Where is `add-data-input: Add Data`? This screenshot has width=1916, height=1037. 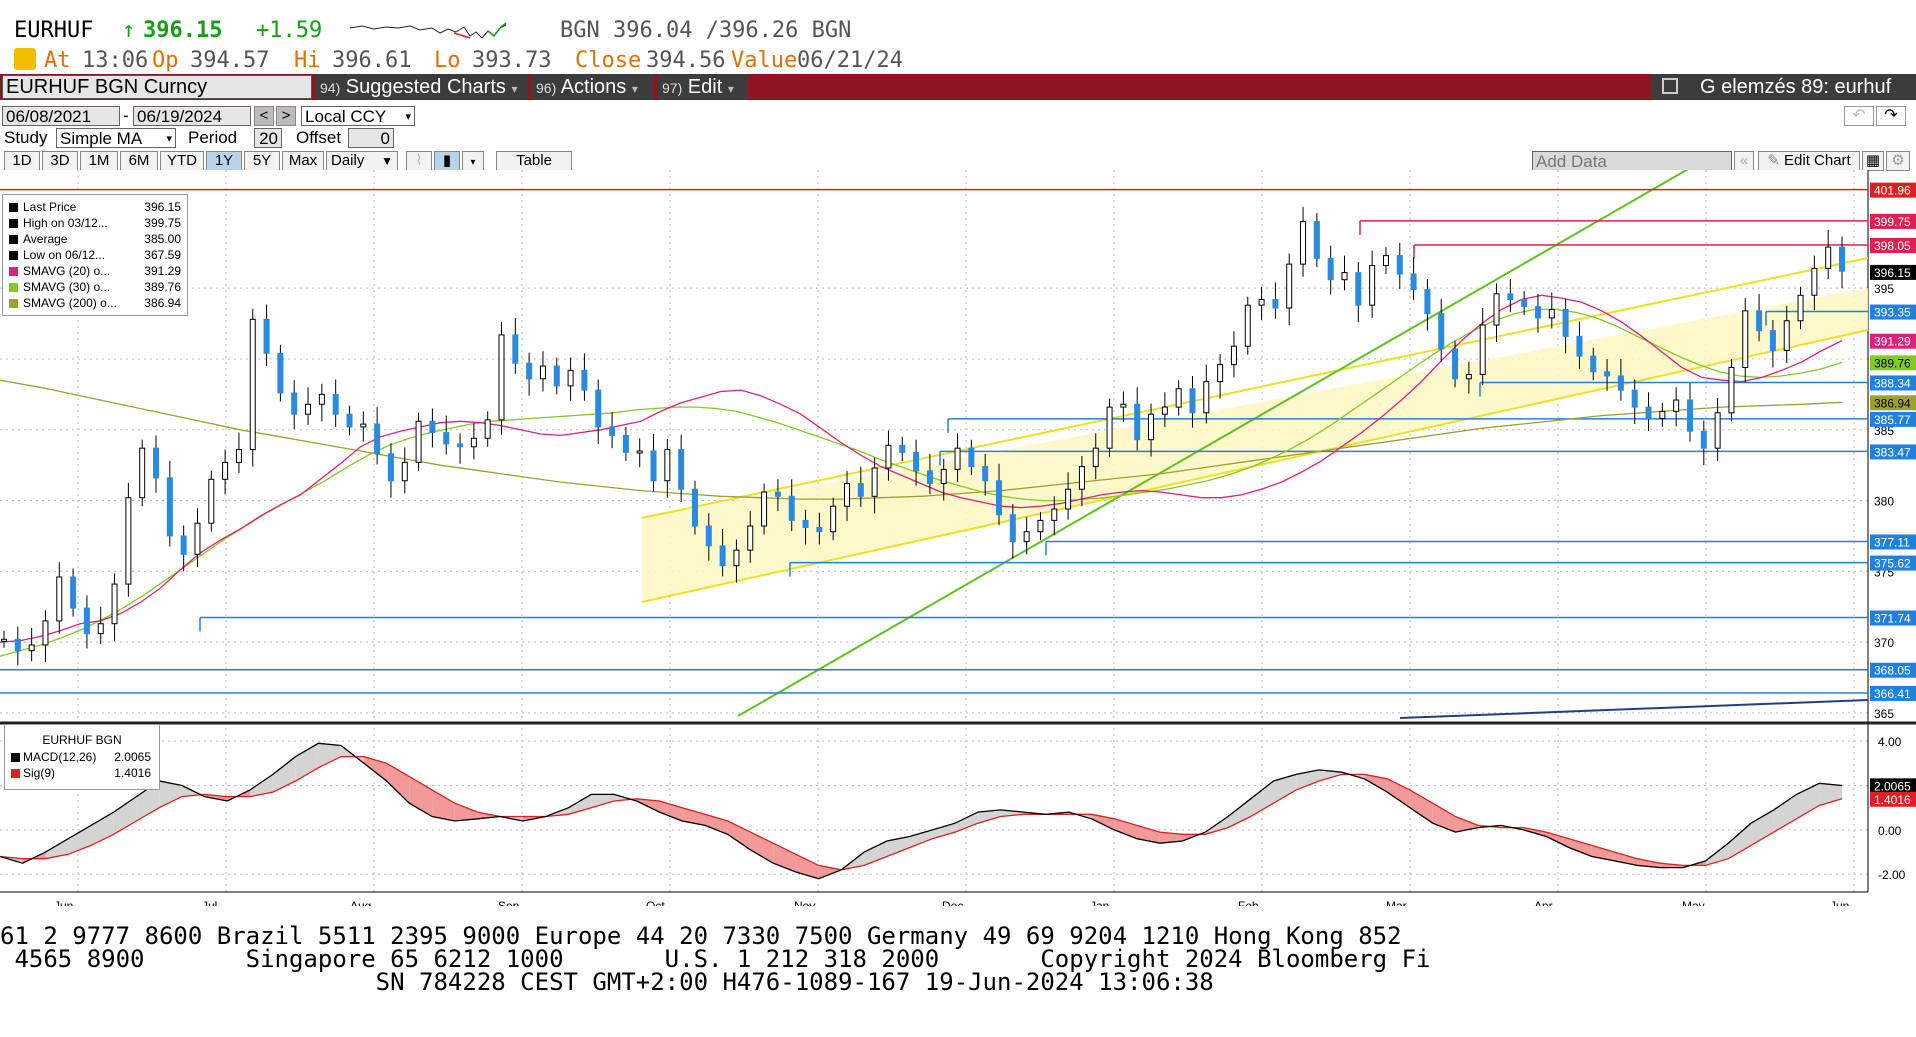
add-data-input: Add Data is located at coordinates (1632, 161).